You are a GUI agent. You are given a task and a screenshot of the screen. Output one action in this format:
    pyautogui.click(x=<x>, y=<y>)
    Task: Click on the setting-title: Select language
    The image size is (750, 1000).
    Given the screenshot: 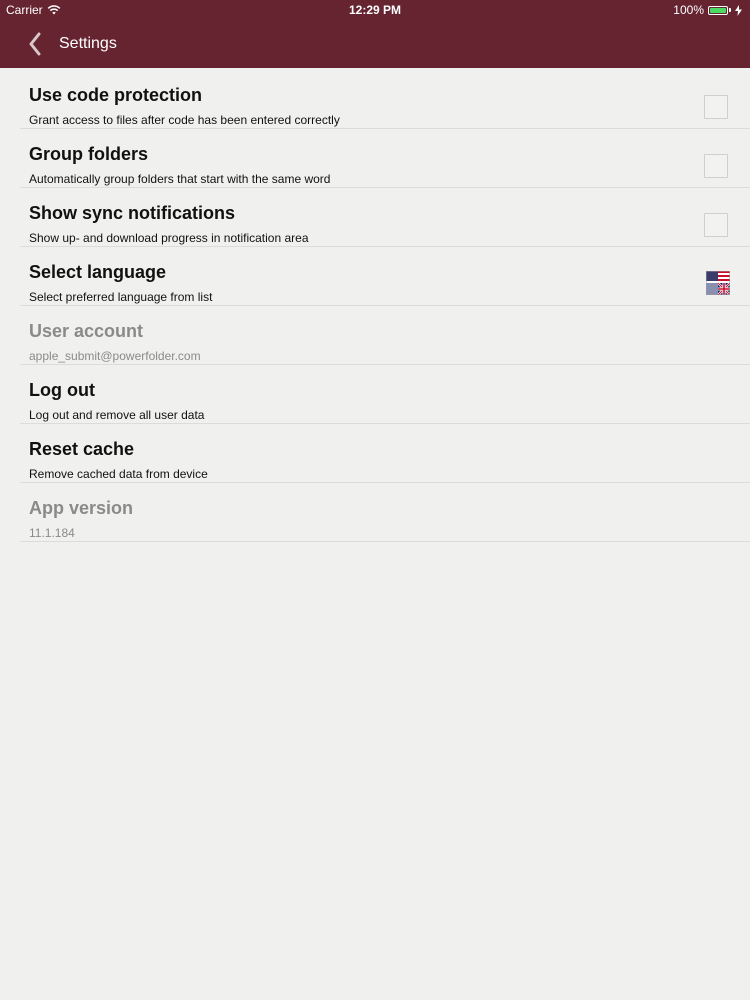 What is the action you would take?
    pyautogui.click(x=98, y=272)
    